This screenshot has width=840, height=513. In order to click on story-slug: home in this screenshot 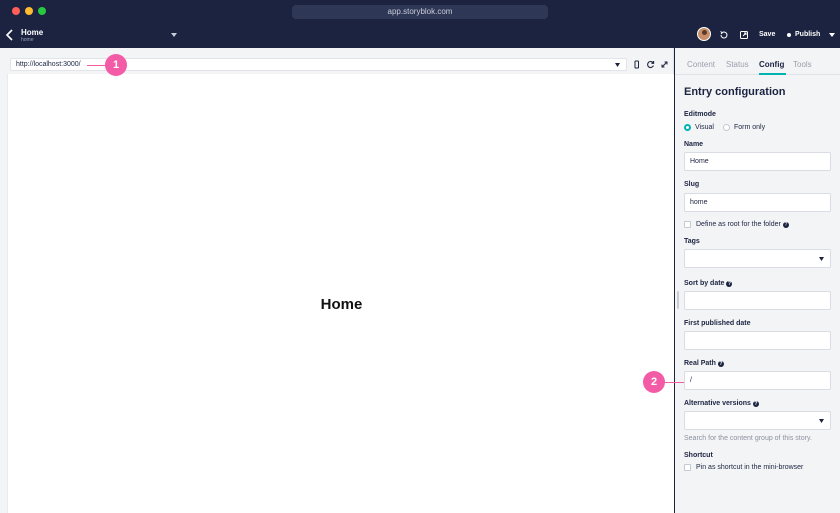, I will do `click(27, 40)`.